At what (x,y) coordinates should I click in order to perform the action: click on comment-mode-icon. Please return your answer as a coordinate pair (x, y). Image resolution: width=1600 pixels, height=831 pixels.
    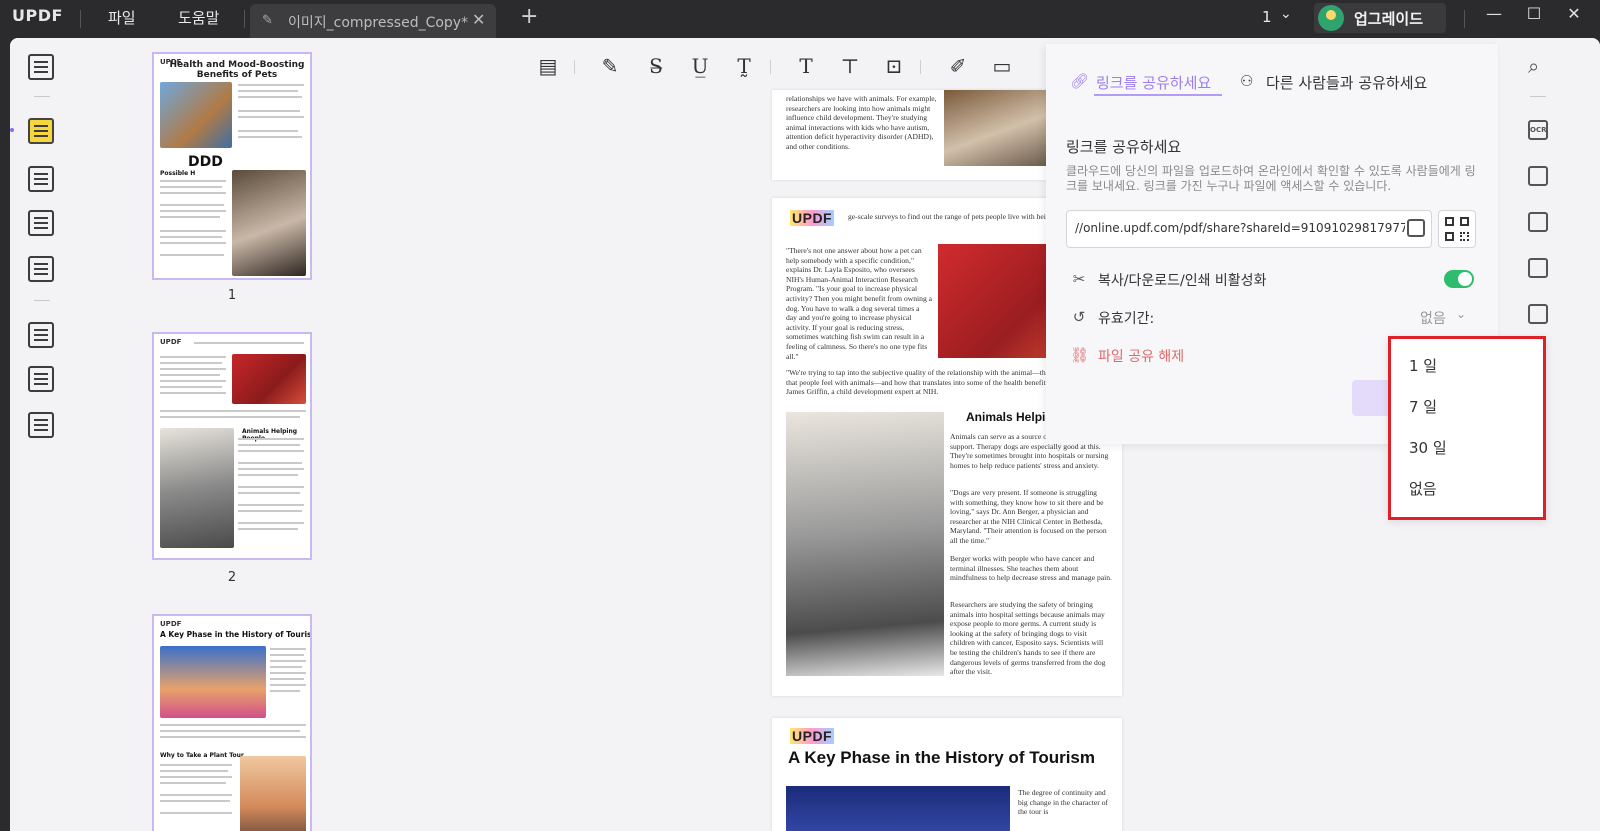
    Looking at the image, I should click on (41, 131).